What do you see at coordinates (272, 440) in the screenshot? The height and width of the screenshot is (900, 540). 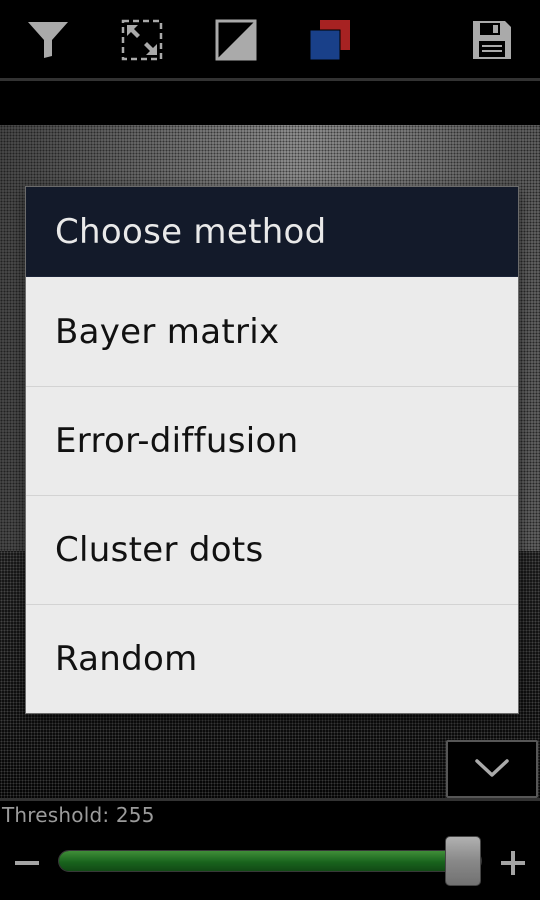 I see `method-option-error-diffusion: Error-diffusion` at bounding box center [272, 440].